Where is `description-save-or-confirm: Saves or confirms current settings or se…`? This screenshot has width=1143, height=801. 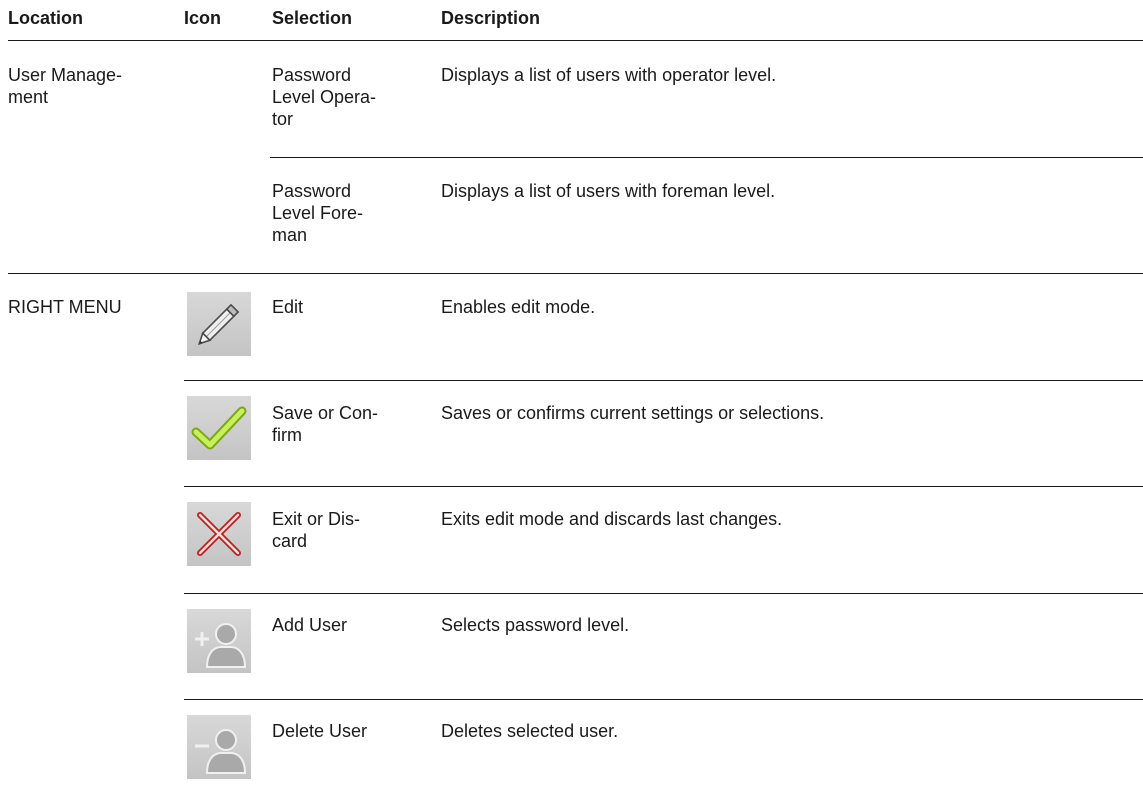
description-save-or-confirm: Saves or confirms current settings or se… is located at coordinates (633, 413).